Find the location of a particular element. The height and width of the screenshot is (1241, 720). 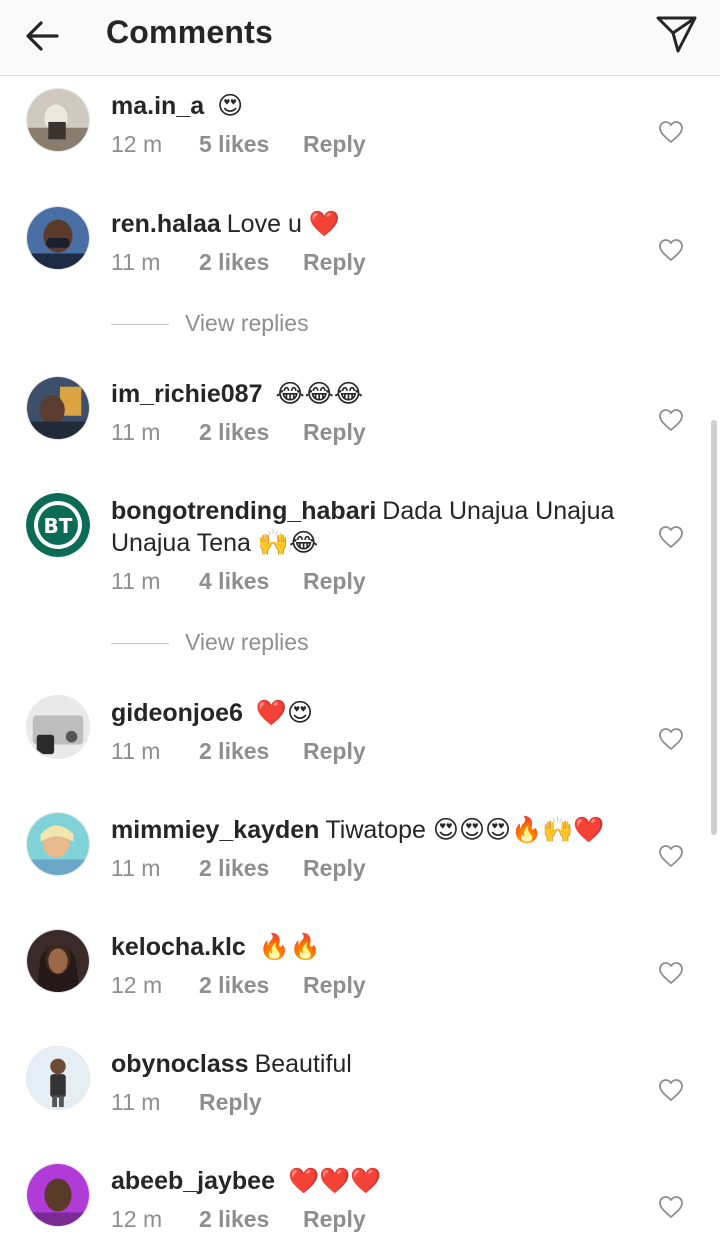

comment-text: mimmiey_kayden Tiwatope 😍😍😍🔥🙌❤️ is located at coordinates (378, 830).